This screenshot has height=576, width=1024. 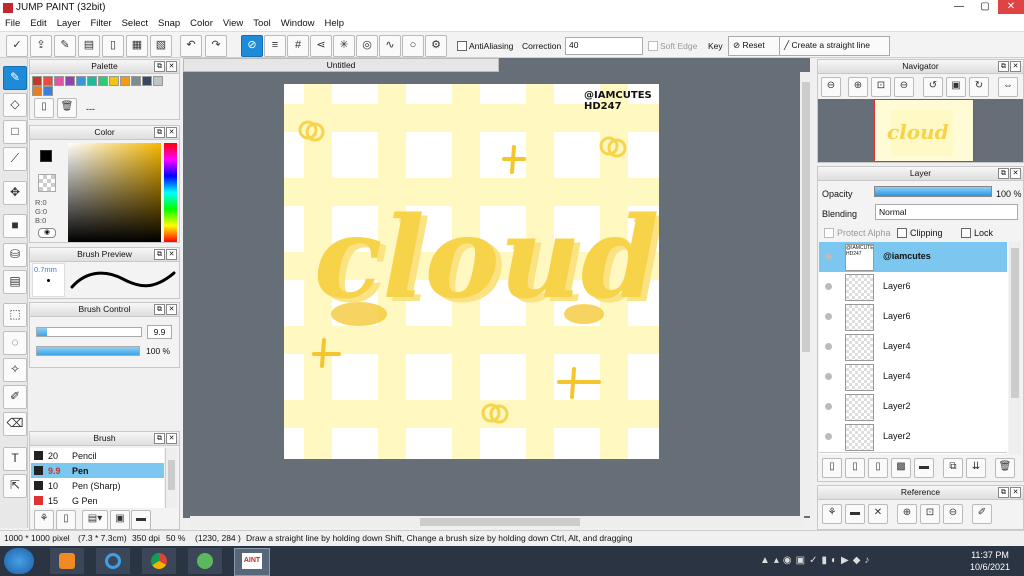 I want to click on fit-window-icon: ⊡, so click(x=881, y=87).